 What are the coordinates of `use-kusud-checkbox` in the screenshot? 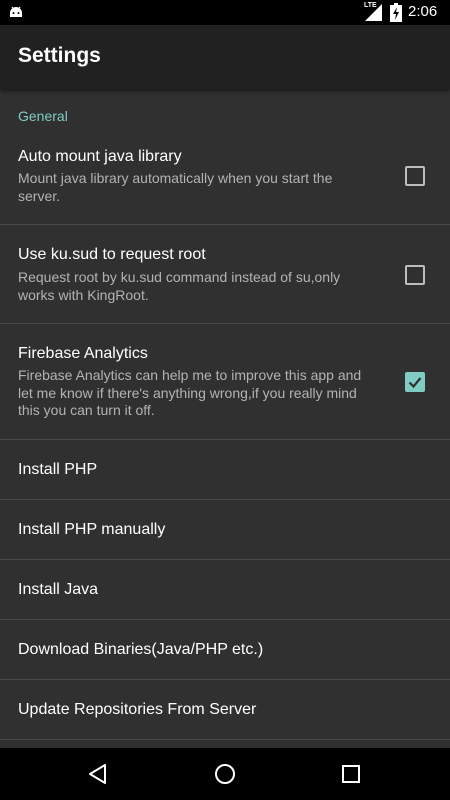 It's located at (415, 275).